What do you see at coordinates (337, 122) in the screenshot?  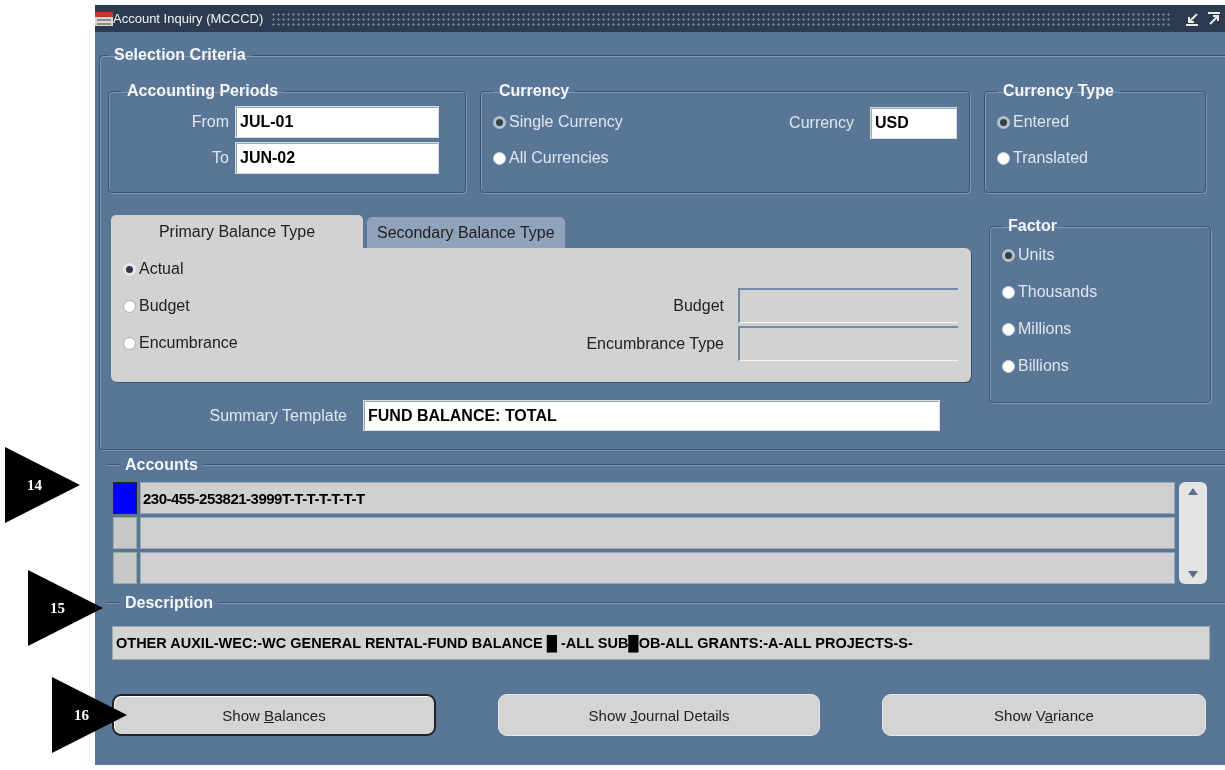 I see `text-field: JUL-01` at bounding box center [337, 122].